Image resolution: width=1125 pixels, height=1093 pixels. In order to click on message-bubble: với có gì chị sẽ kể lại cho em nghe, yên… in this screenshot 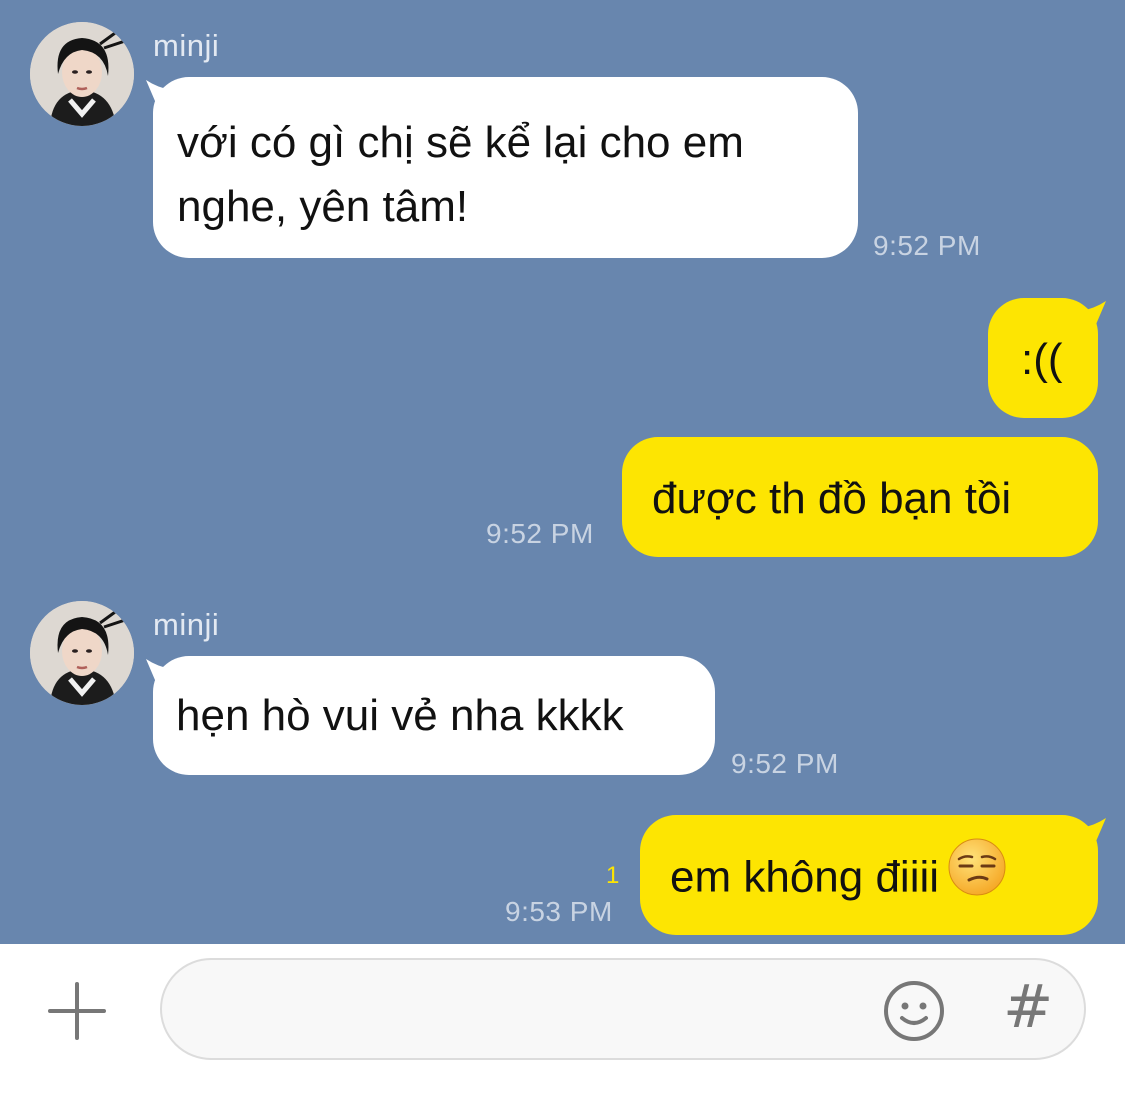, I will do `click(505, 167)`.